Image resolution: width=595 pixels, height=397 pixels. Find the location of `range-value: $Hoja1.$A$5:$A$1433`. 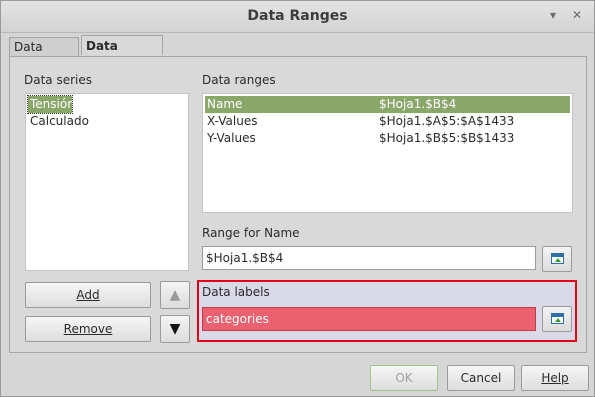

range-value: $Hoja1.$A$5:$A$1433 is located at coordinates (447, 121).